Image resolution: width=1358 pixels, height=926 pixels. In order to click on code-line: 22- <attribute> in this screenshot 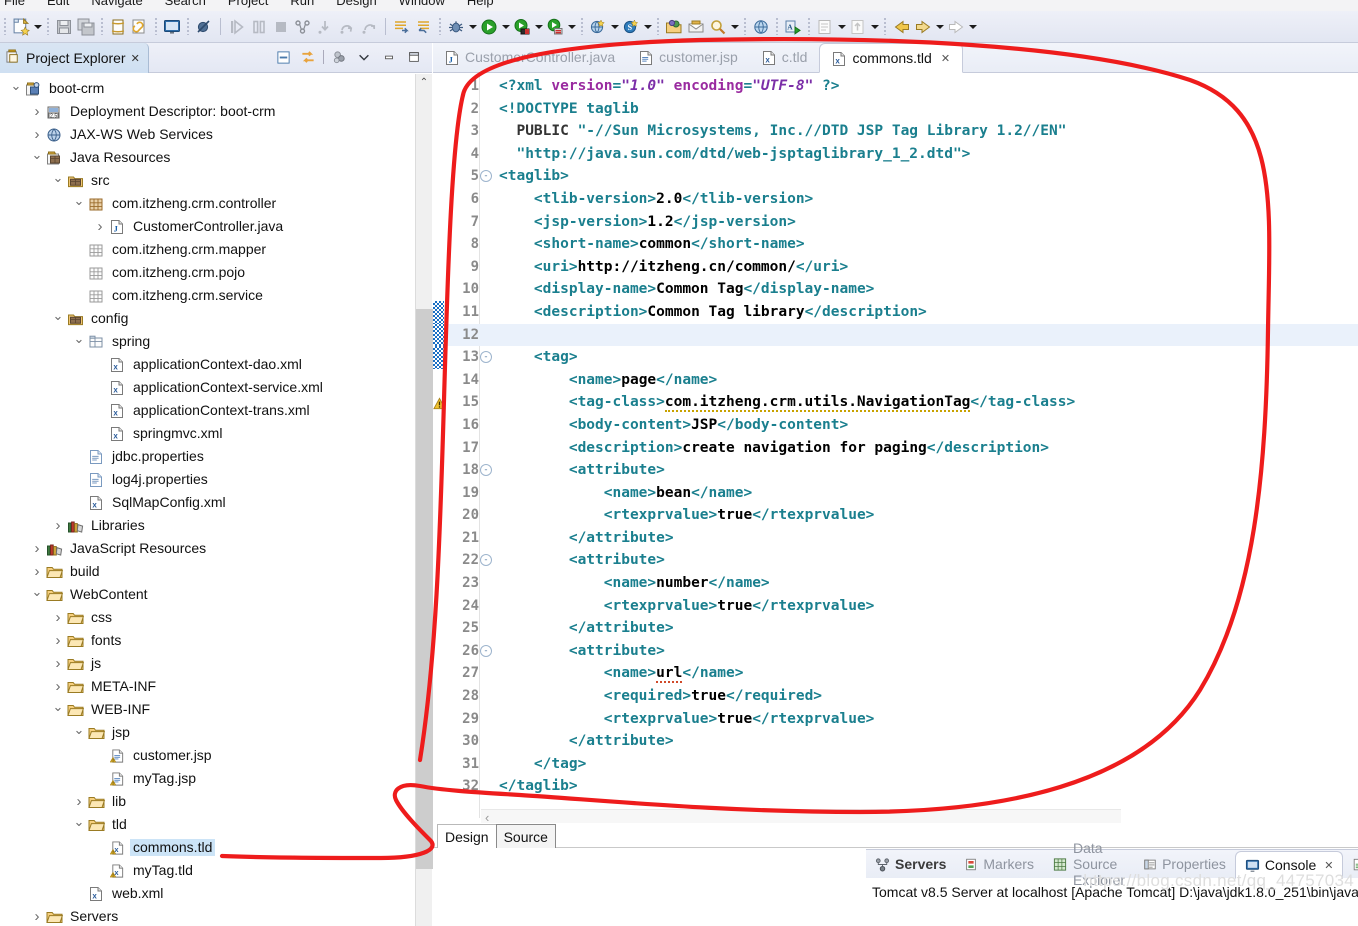, I will do `click(895, 560)`.